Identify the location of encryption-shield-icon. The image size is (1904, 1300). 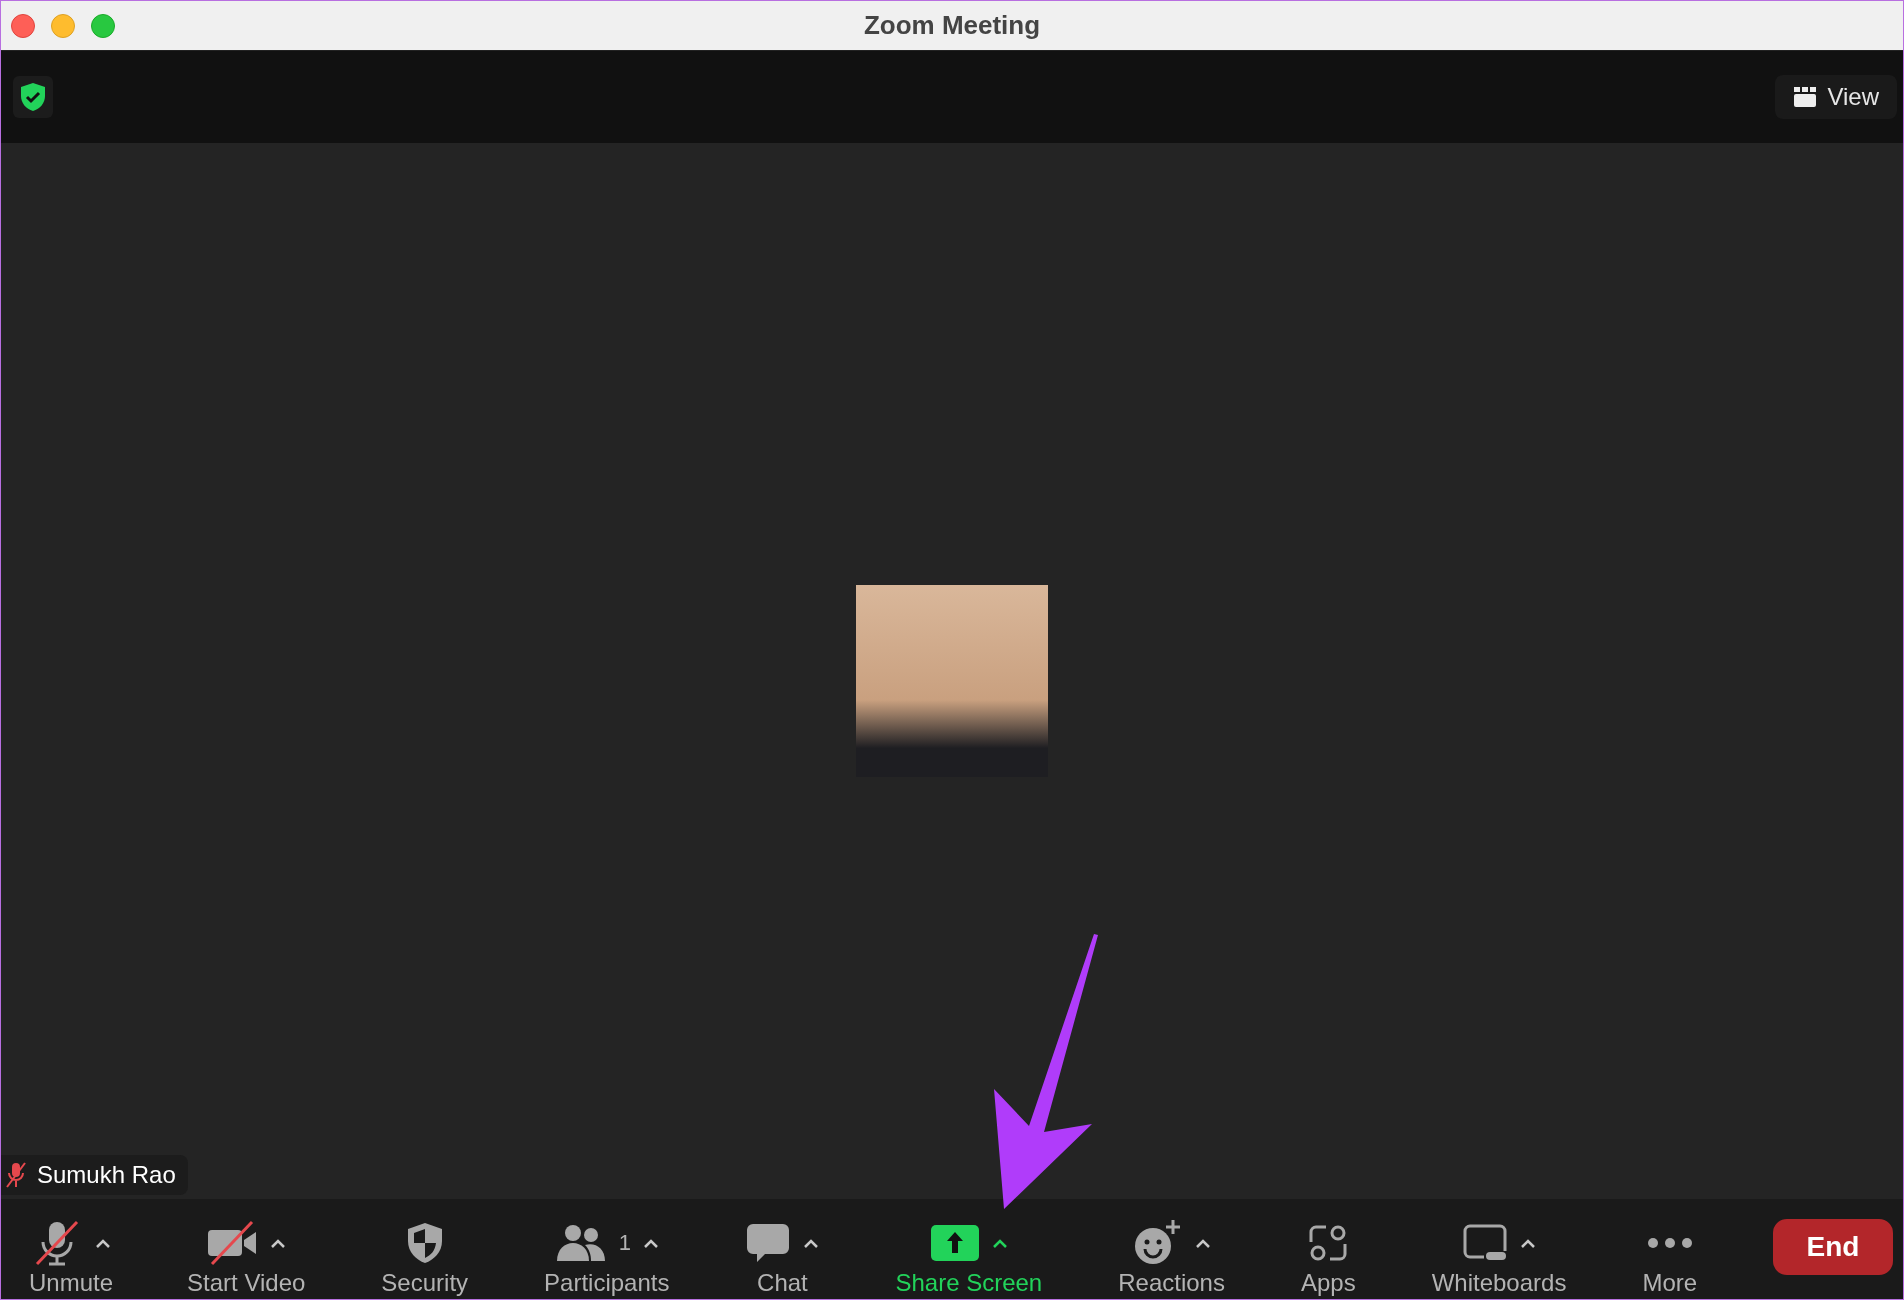
(33, 97).